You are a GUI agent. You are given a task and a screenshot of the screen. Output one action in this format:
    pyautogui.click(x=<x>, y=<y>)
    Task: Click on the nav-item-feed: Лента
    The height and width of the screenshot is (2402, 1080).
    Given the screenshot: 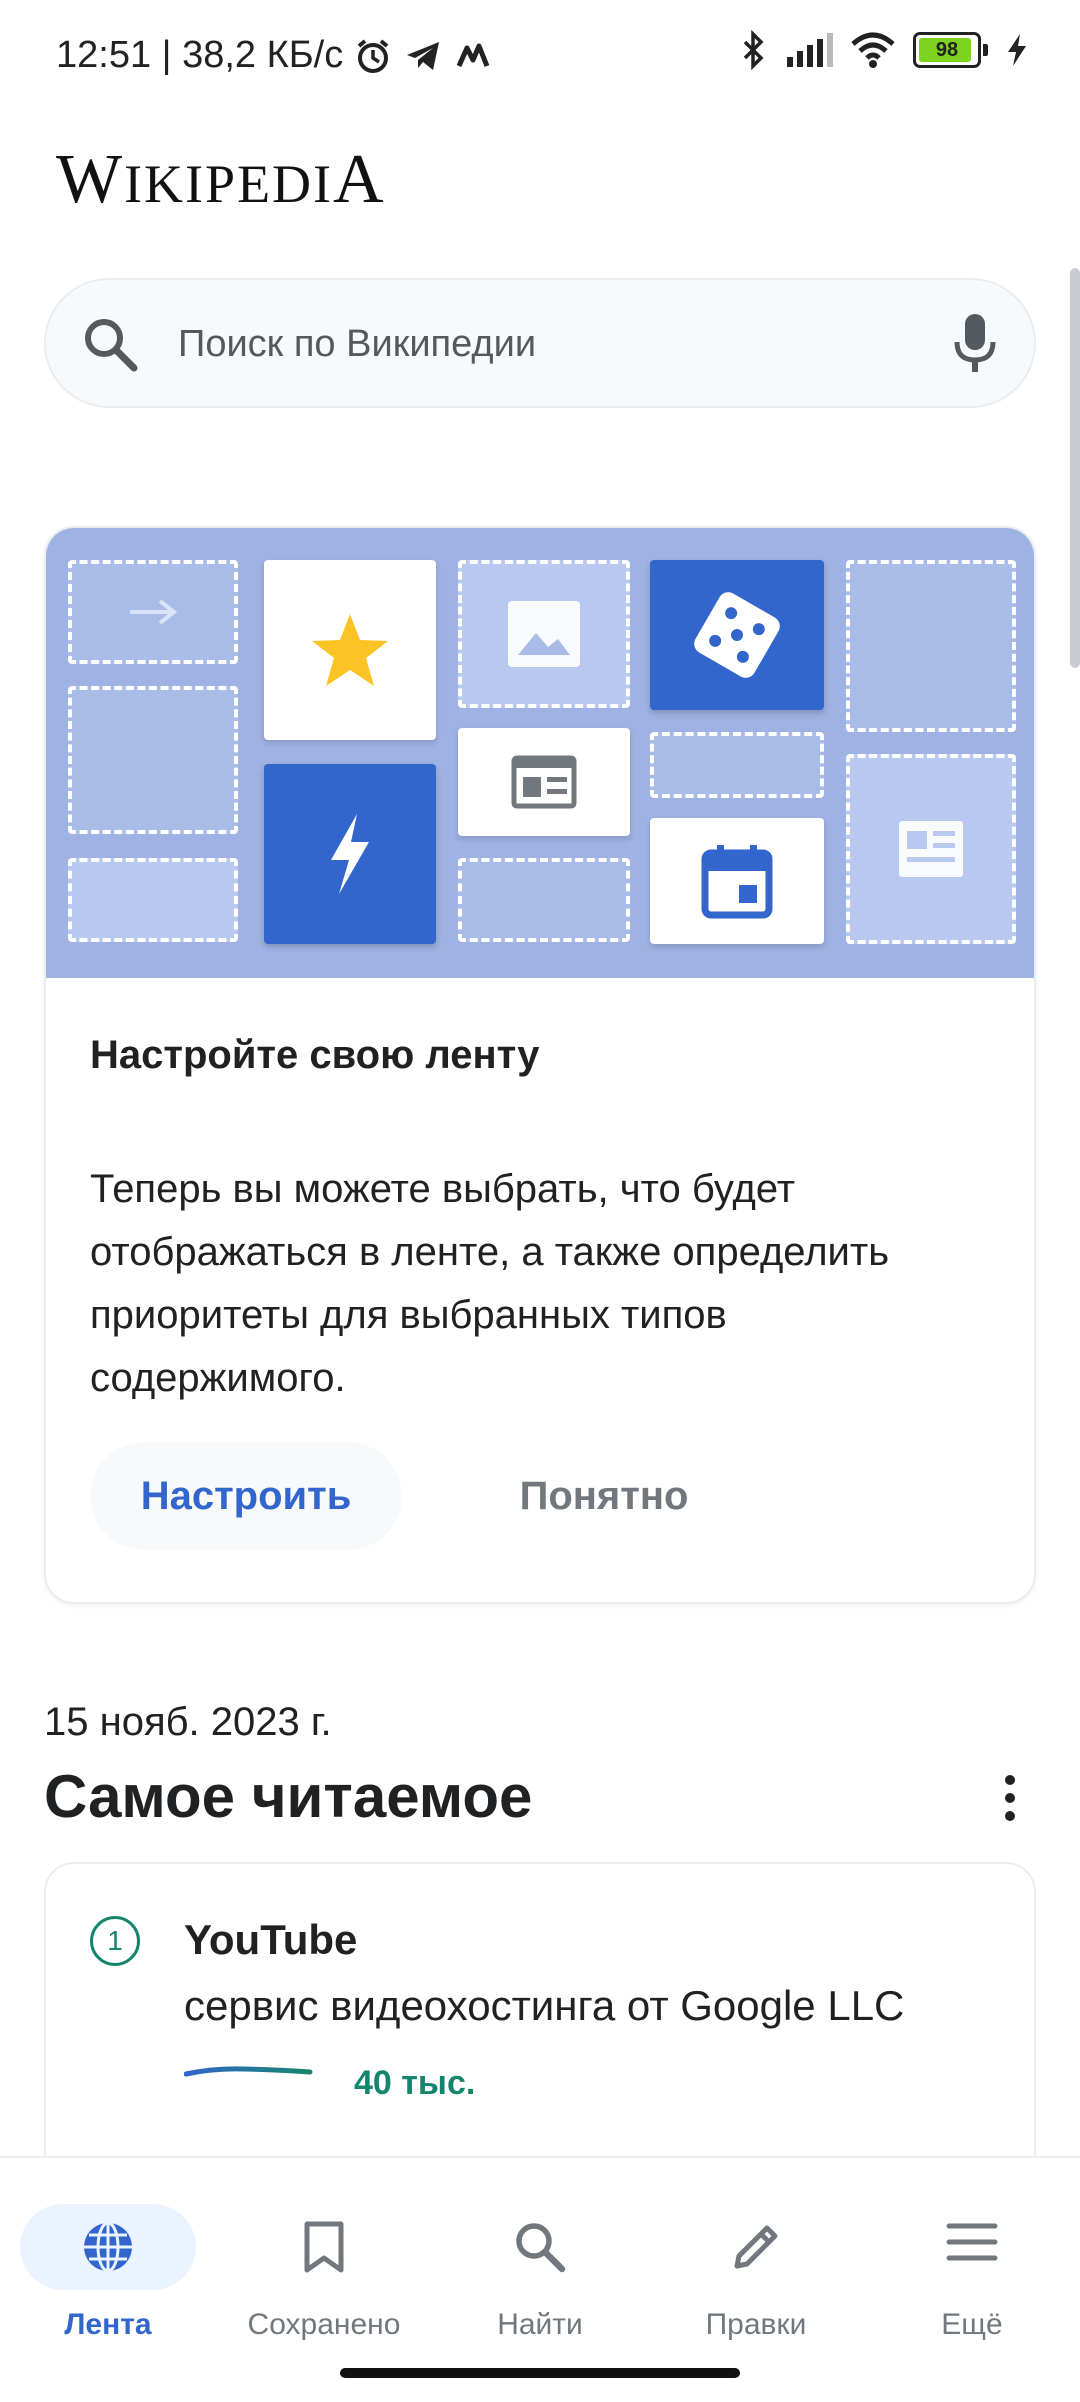 What is the action you would take?
    pyautogui.click(x=108, y=2260)
    